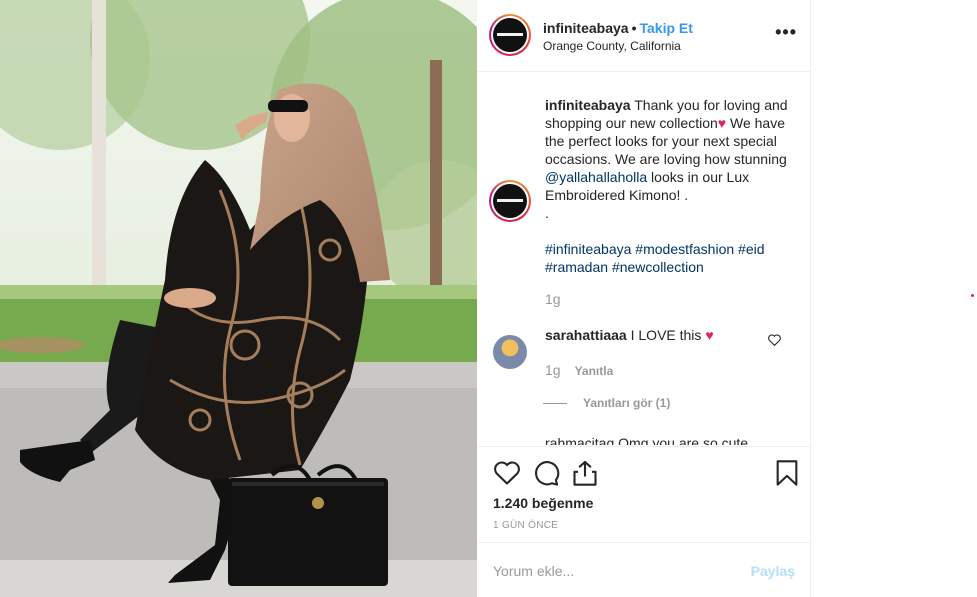 This screenshot has height=597, width=977. What do you see at coordinates (553, 370) in the screenshot?
I see `comment-time: 1g` at bounding box center [553, 370].